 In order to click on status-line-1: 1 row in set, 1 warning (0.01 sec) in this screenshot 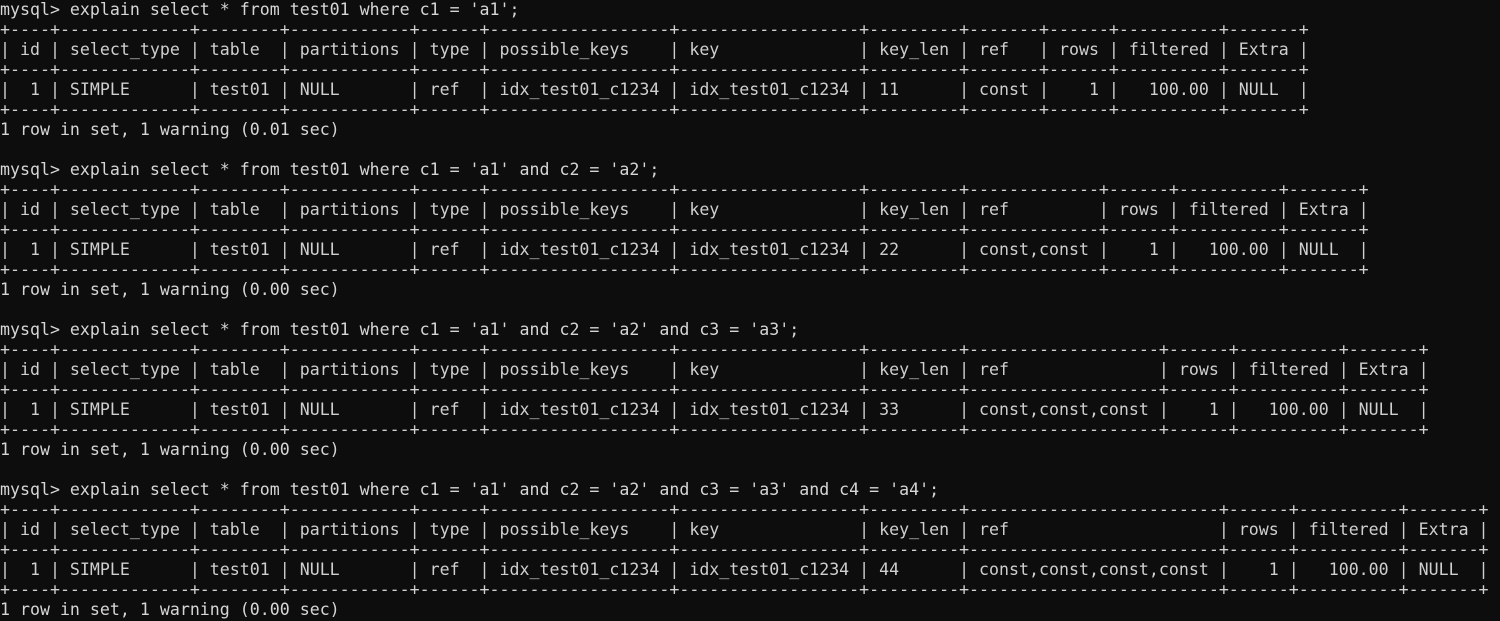, I will do `click(170, 129)`.